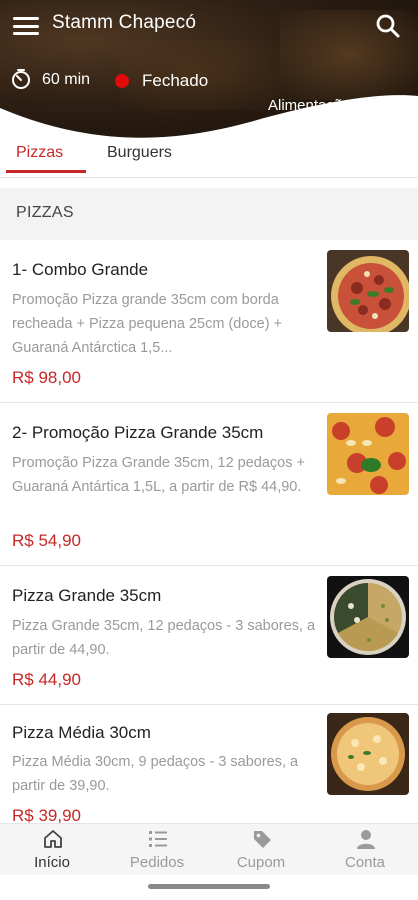 This screenshot has height=900, width=418. I want to click on category-tabs: Pizzas Burguers, so click(209, 158).